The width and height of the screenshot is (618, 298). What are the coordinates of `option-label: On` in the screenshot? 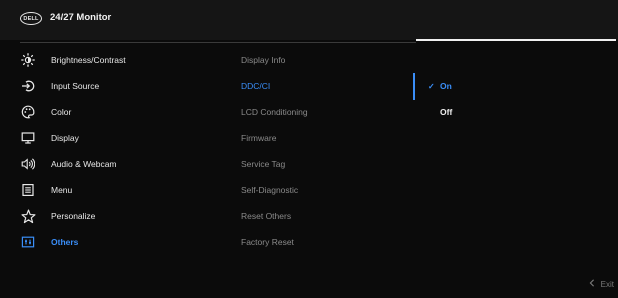 It's located at (446, 86).